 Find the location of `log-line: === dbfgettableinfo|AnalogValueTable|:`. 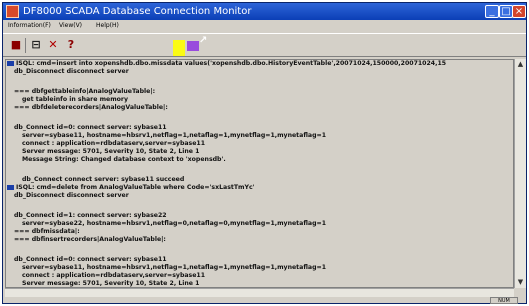

log-line: === dbfgettableinfo|AnalogValueTable|: is located at coordinates (84, 92).